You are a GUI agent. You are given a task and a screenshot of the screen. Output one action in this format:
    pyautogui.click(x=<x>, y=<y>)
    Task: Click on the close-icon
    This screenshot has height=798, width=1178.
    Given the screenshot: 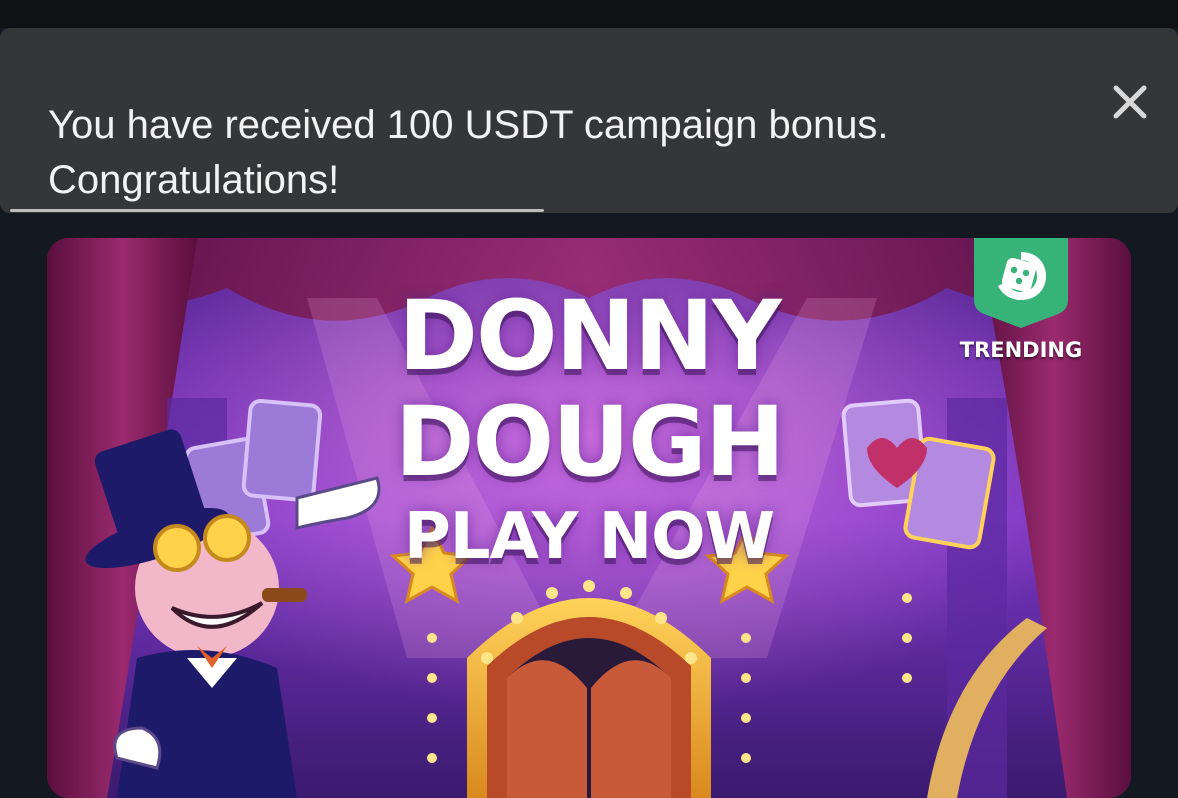 What is the action you would take?
    pyautogui.click(x=1130, y=102)
    